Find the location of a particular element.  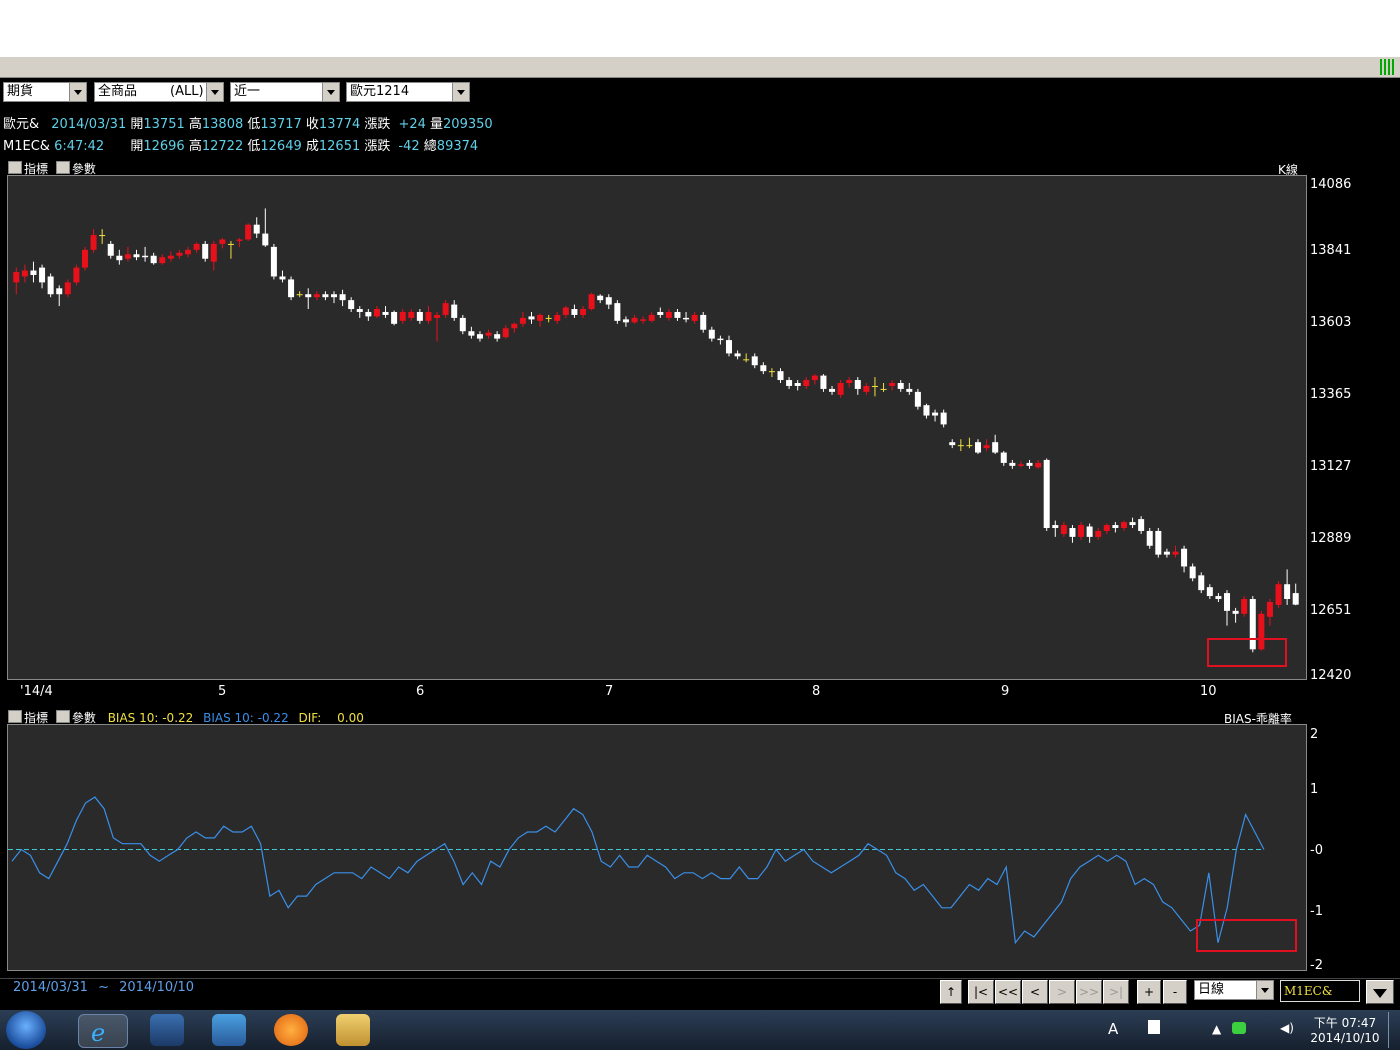

last-page-button: >| is located at coordinates (1116, 992).